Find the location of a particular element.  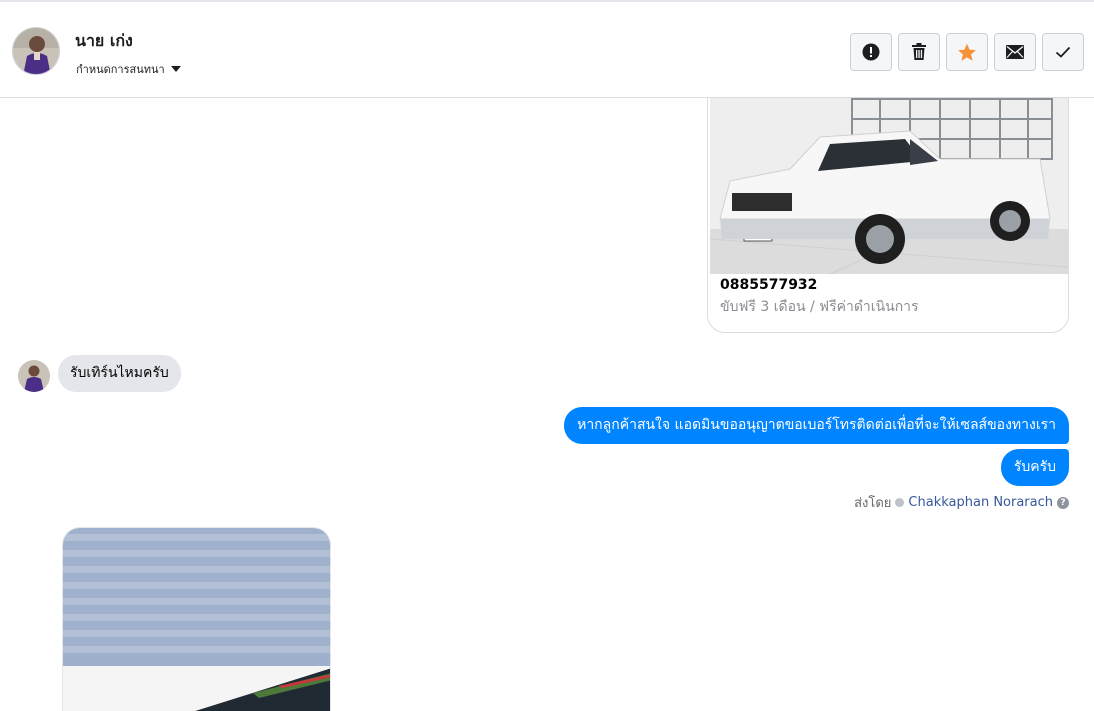

header-toolbar is located at coordinates (967, 52).